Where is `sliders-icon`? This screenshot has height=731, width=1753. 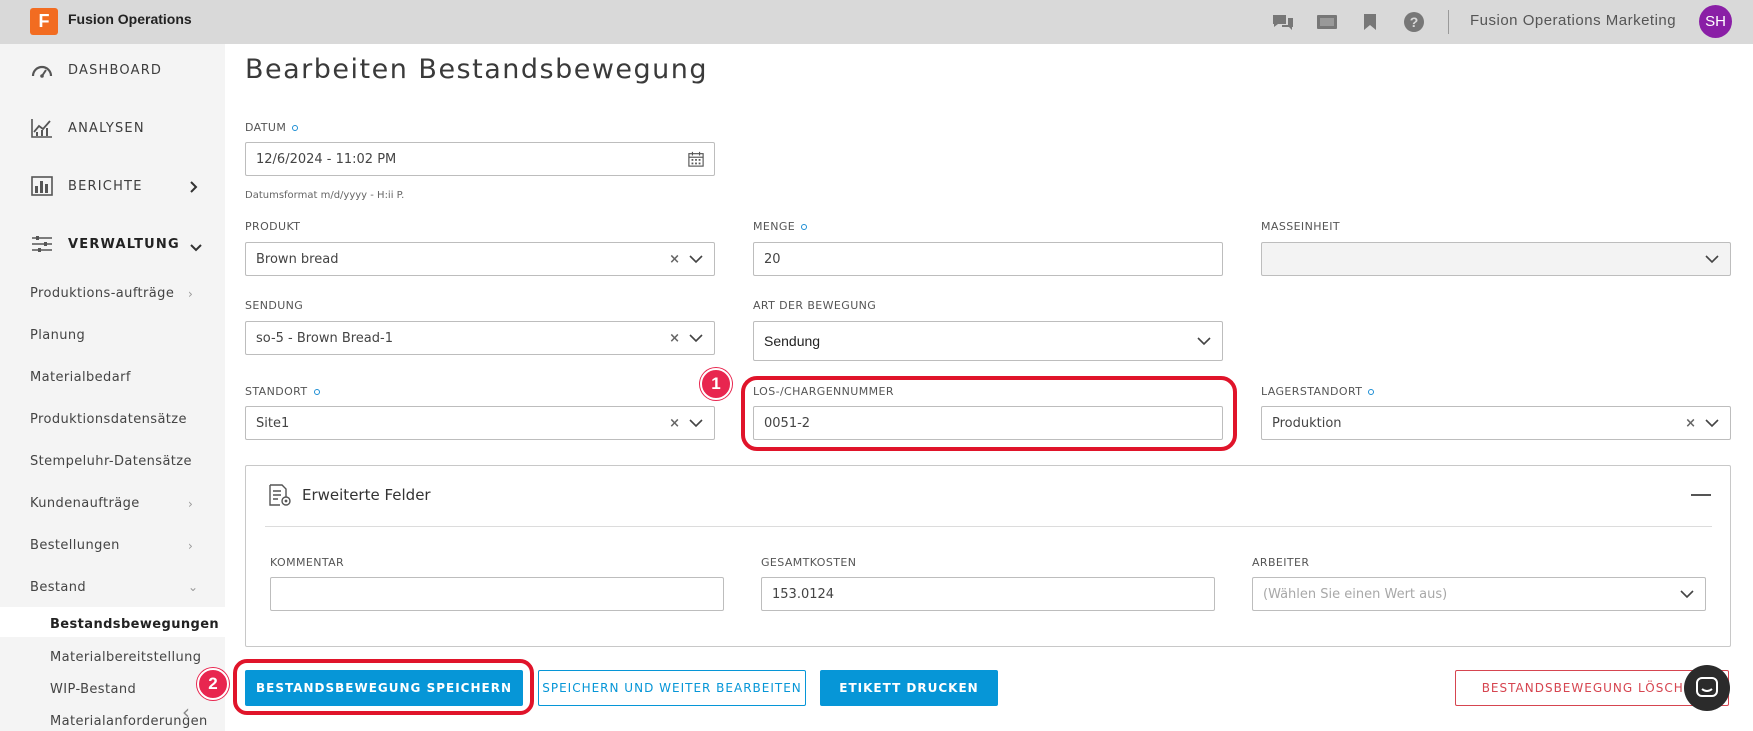 sliders-icon is located at coordinates (42, 244).